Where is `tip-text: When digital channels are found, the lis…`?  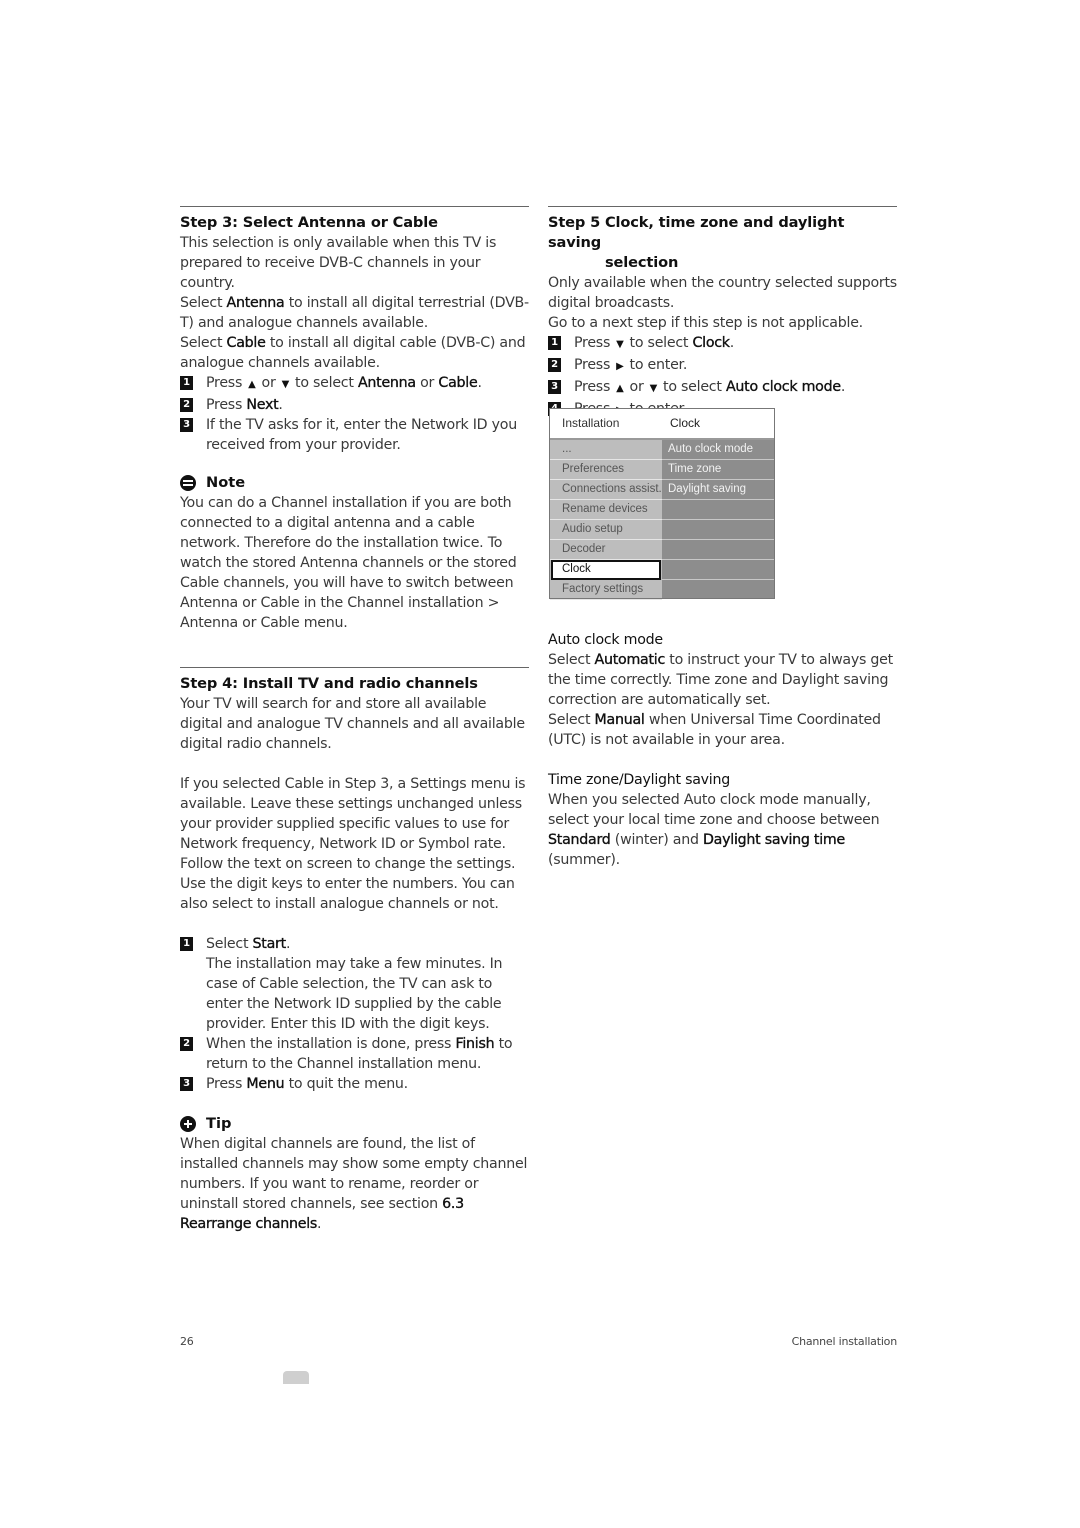
tip-text: When digital channels are found, the lis… is located at coordinates (354, 1184).